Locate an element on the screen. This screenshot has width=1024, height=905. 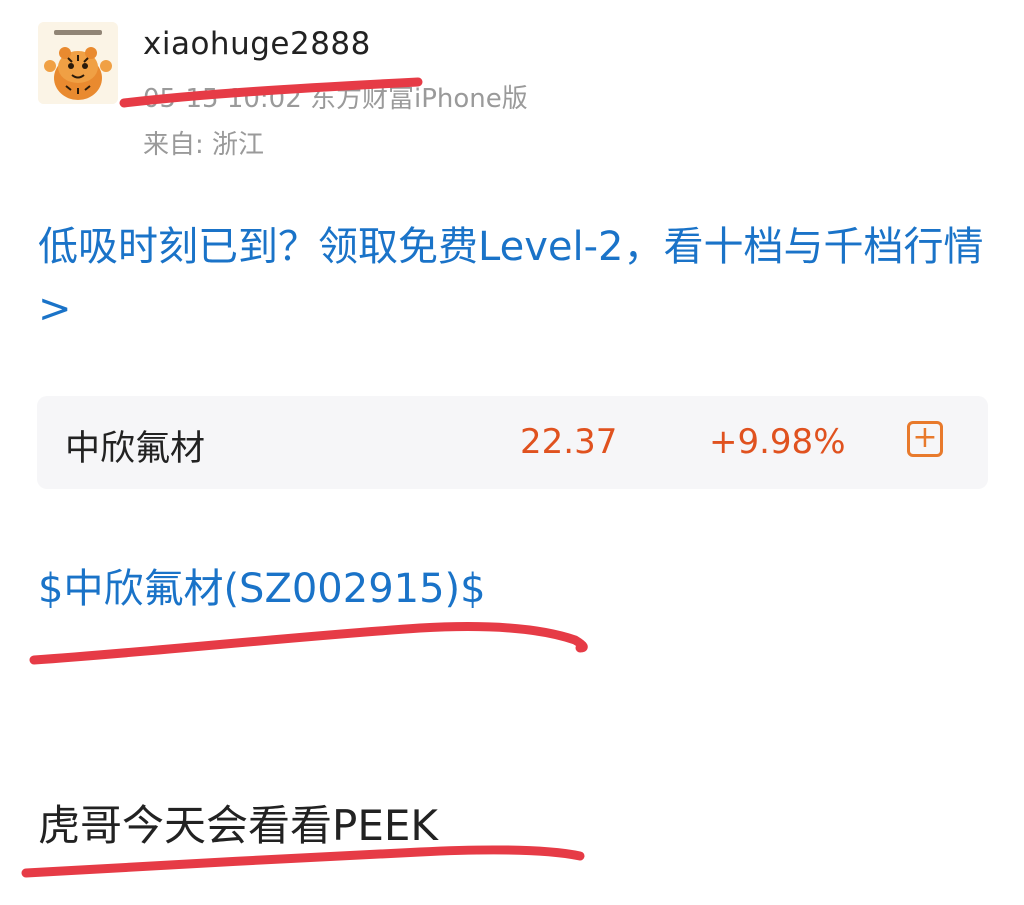
post-body-text: 虎哥今天会看看PEEK is located at coordinates (238, 825).